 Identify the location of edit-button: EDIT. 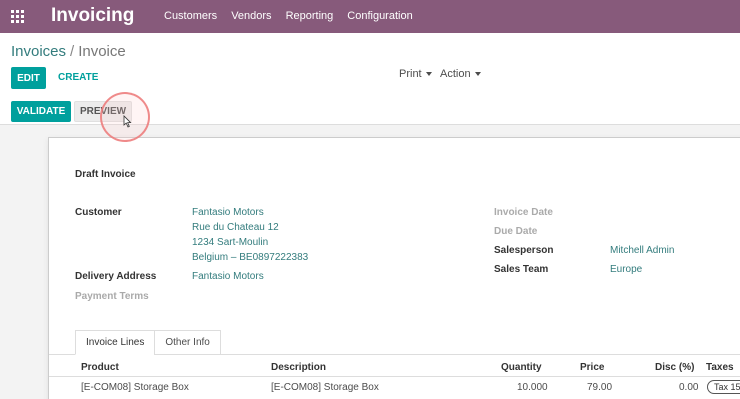
(28, 78).